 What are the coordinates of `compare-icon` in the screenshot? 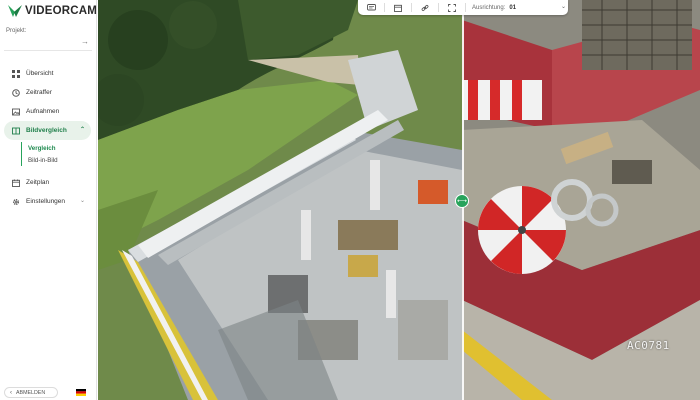 It's located at (16, 131).